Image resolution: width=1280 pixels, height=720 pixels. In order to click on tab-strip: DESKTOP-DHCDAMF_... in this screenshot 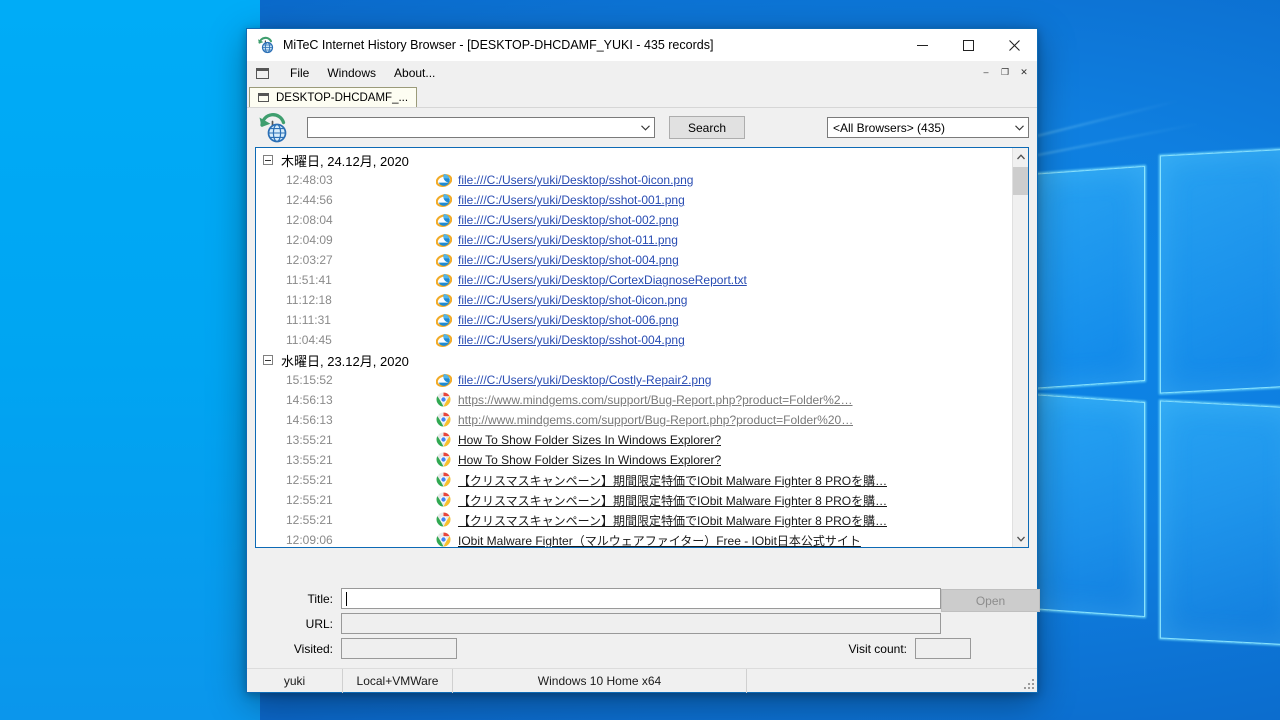, I will do `click(642, 96)`.